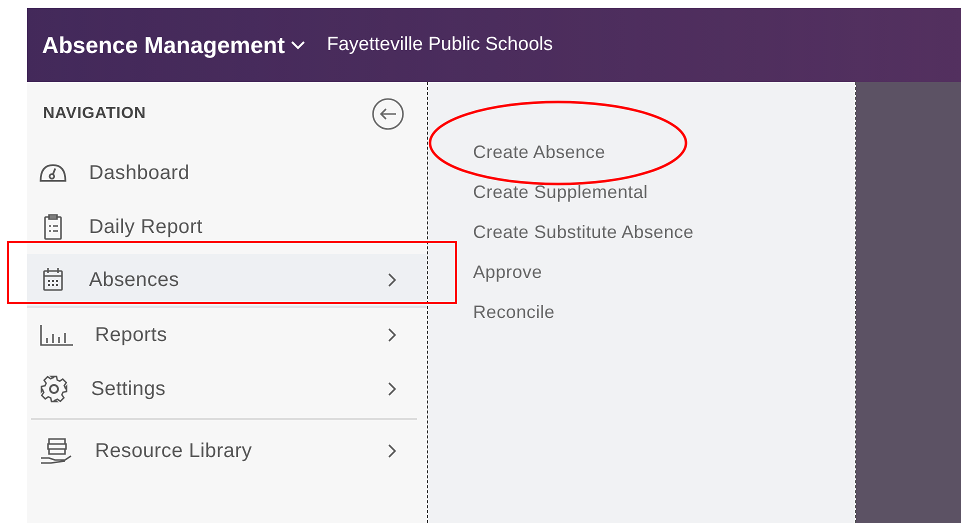 The height and width of the screenshot is (523, 961). Describe the element at coordinates (439, 45) in the screenshot. I see `organization-name: Fayetteville Public Schools` at that location.